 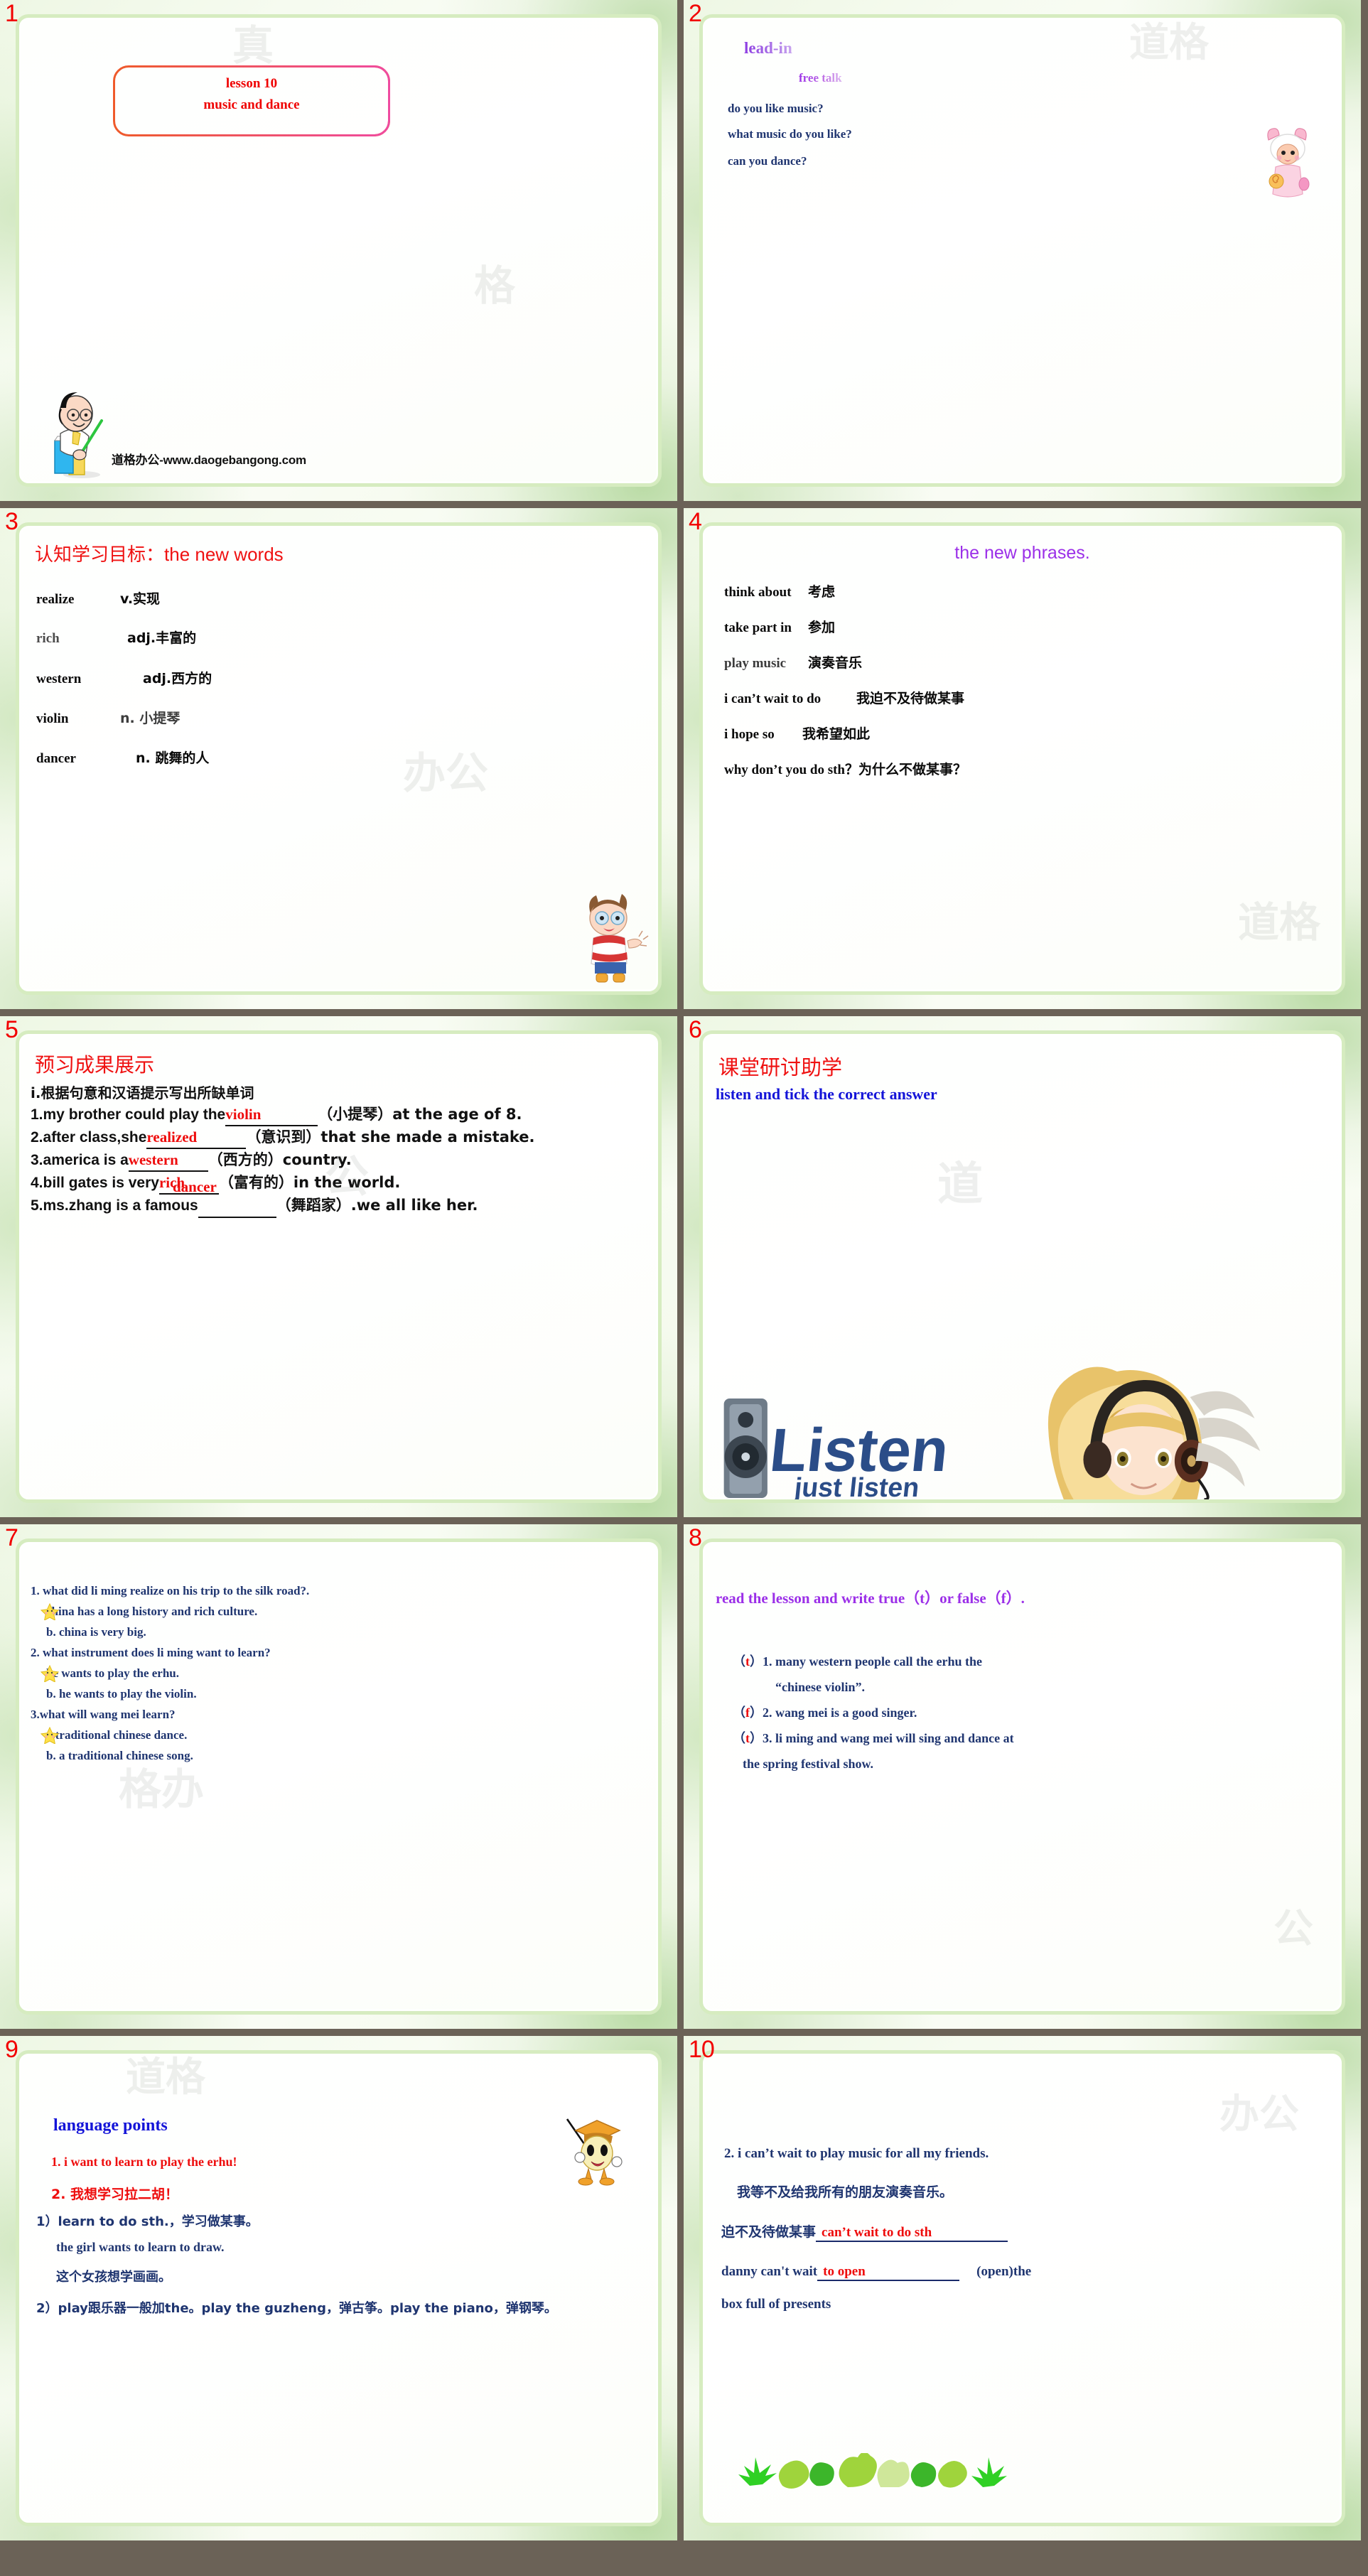 I want to click on item-prefix: 5.ms.zhang is a famous, so click(x=115, y=1205).